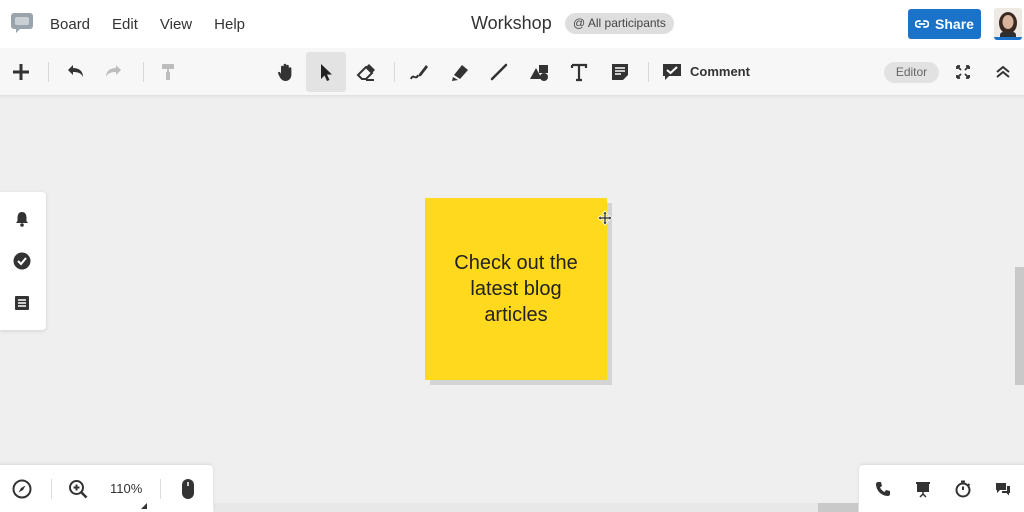 Image resolution: width=1024 pixels, height=512 pixels. I want to click on zoom-dropdown-icon, so click(144, 506).